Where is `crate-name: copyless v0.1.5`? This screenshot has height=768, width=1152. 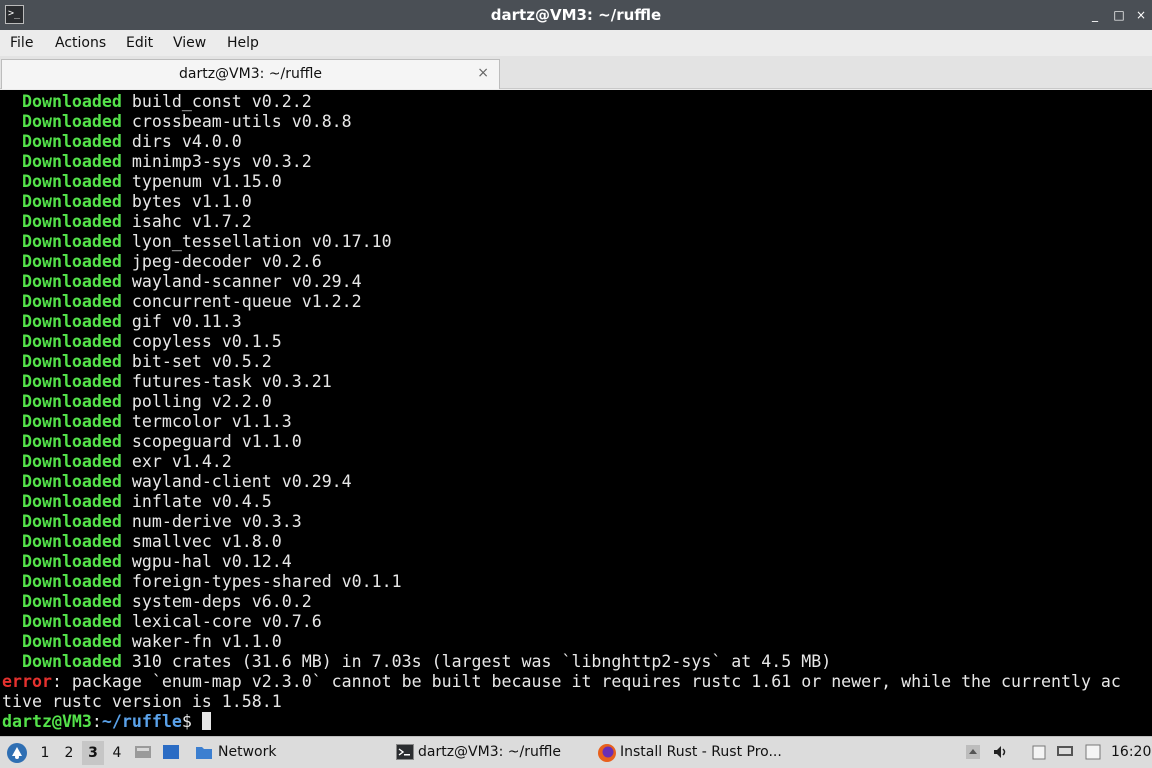 crate-name: copyless v0.1.5 is located at coordinates (201, 341).